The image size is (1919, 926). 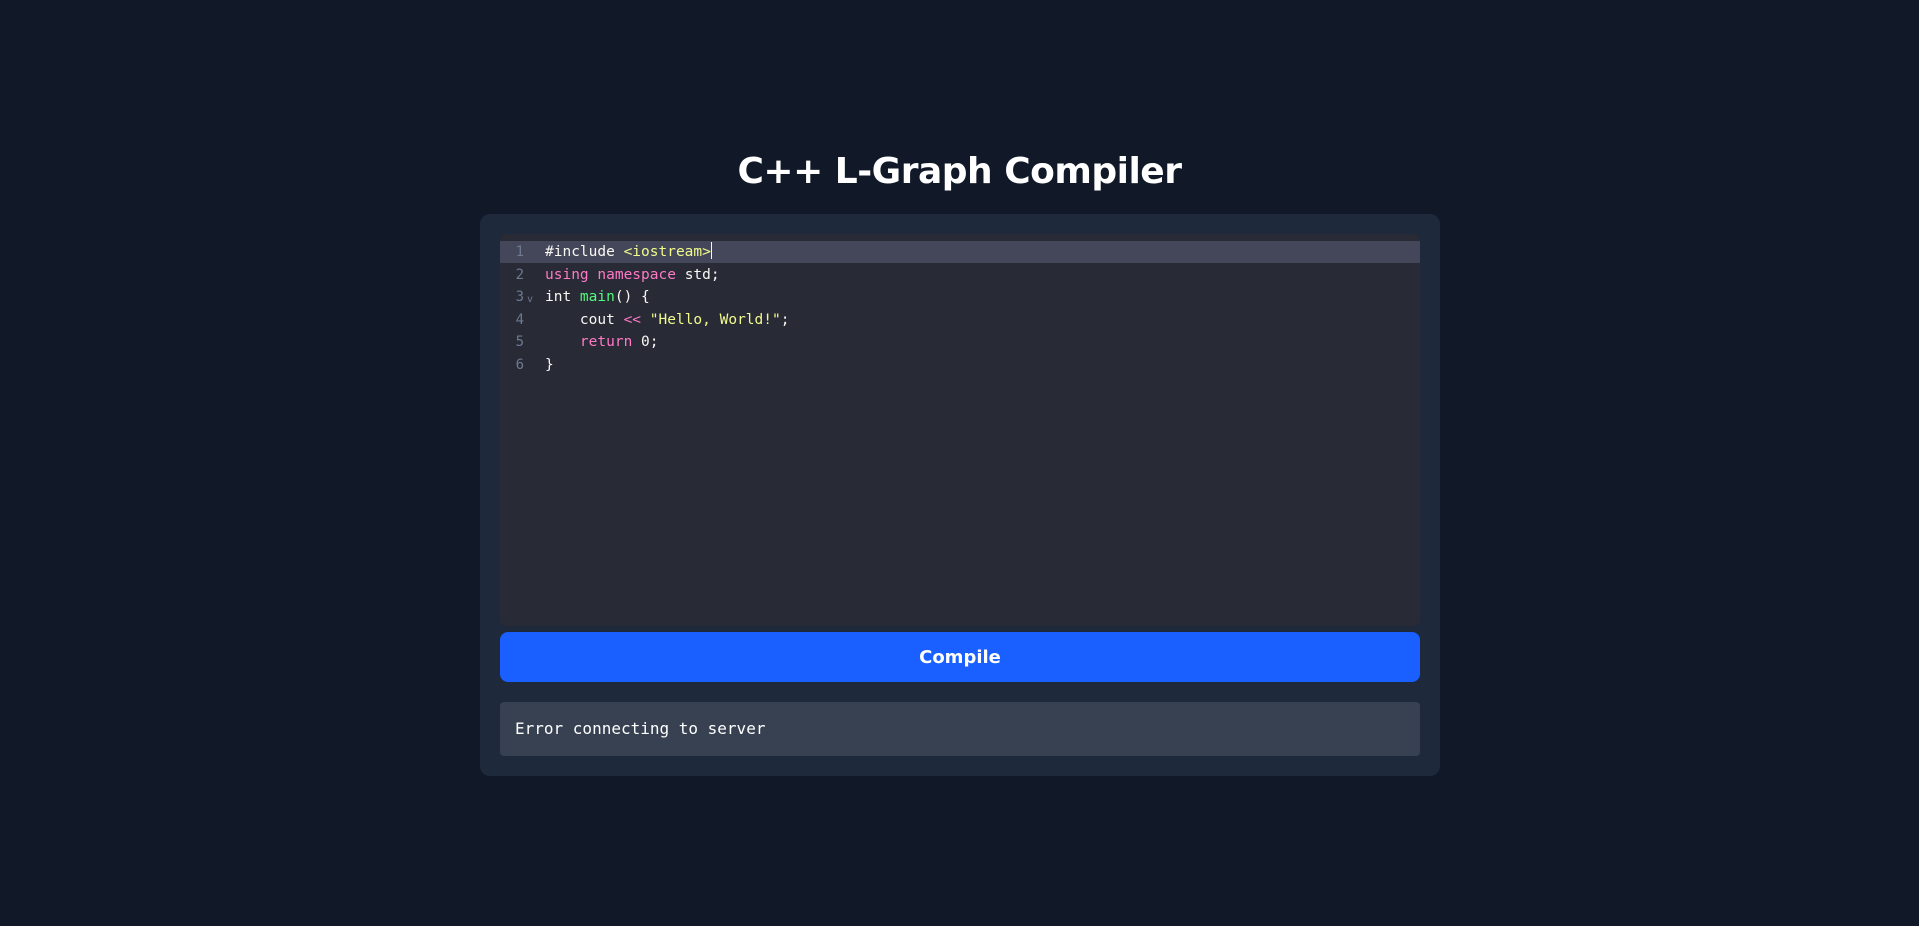 I want to click on code-line: 2 using namespace std;, so click(x=960, y=275).